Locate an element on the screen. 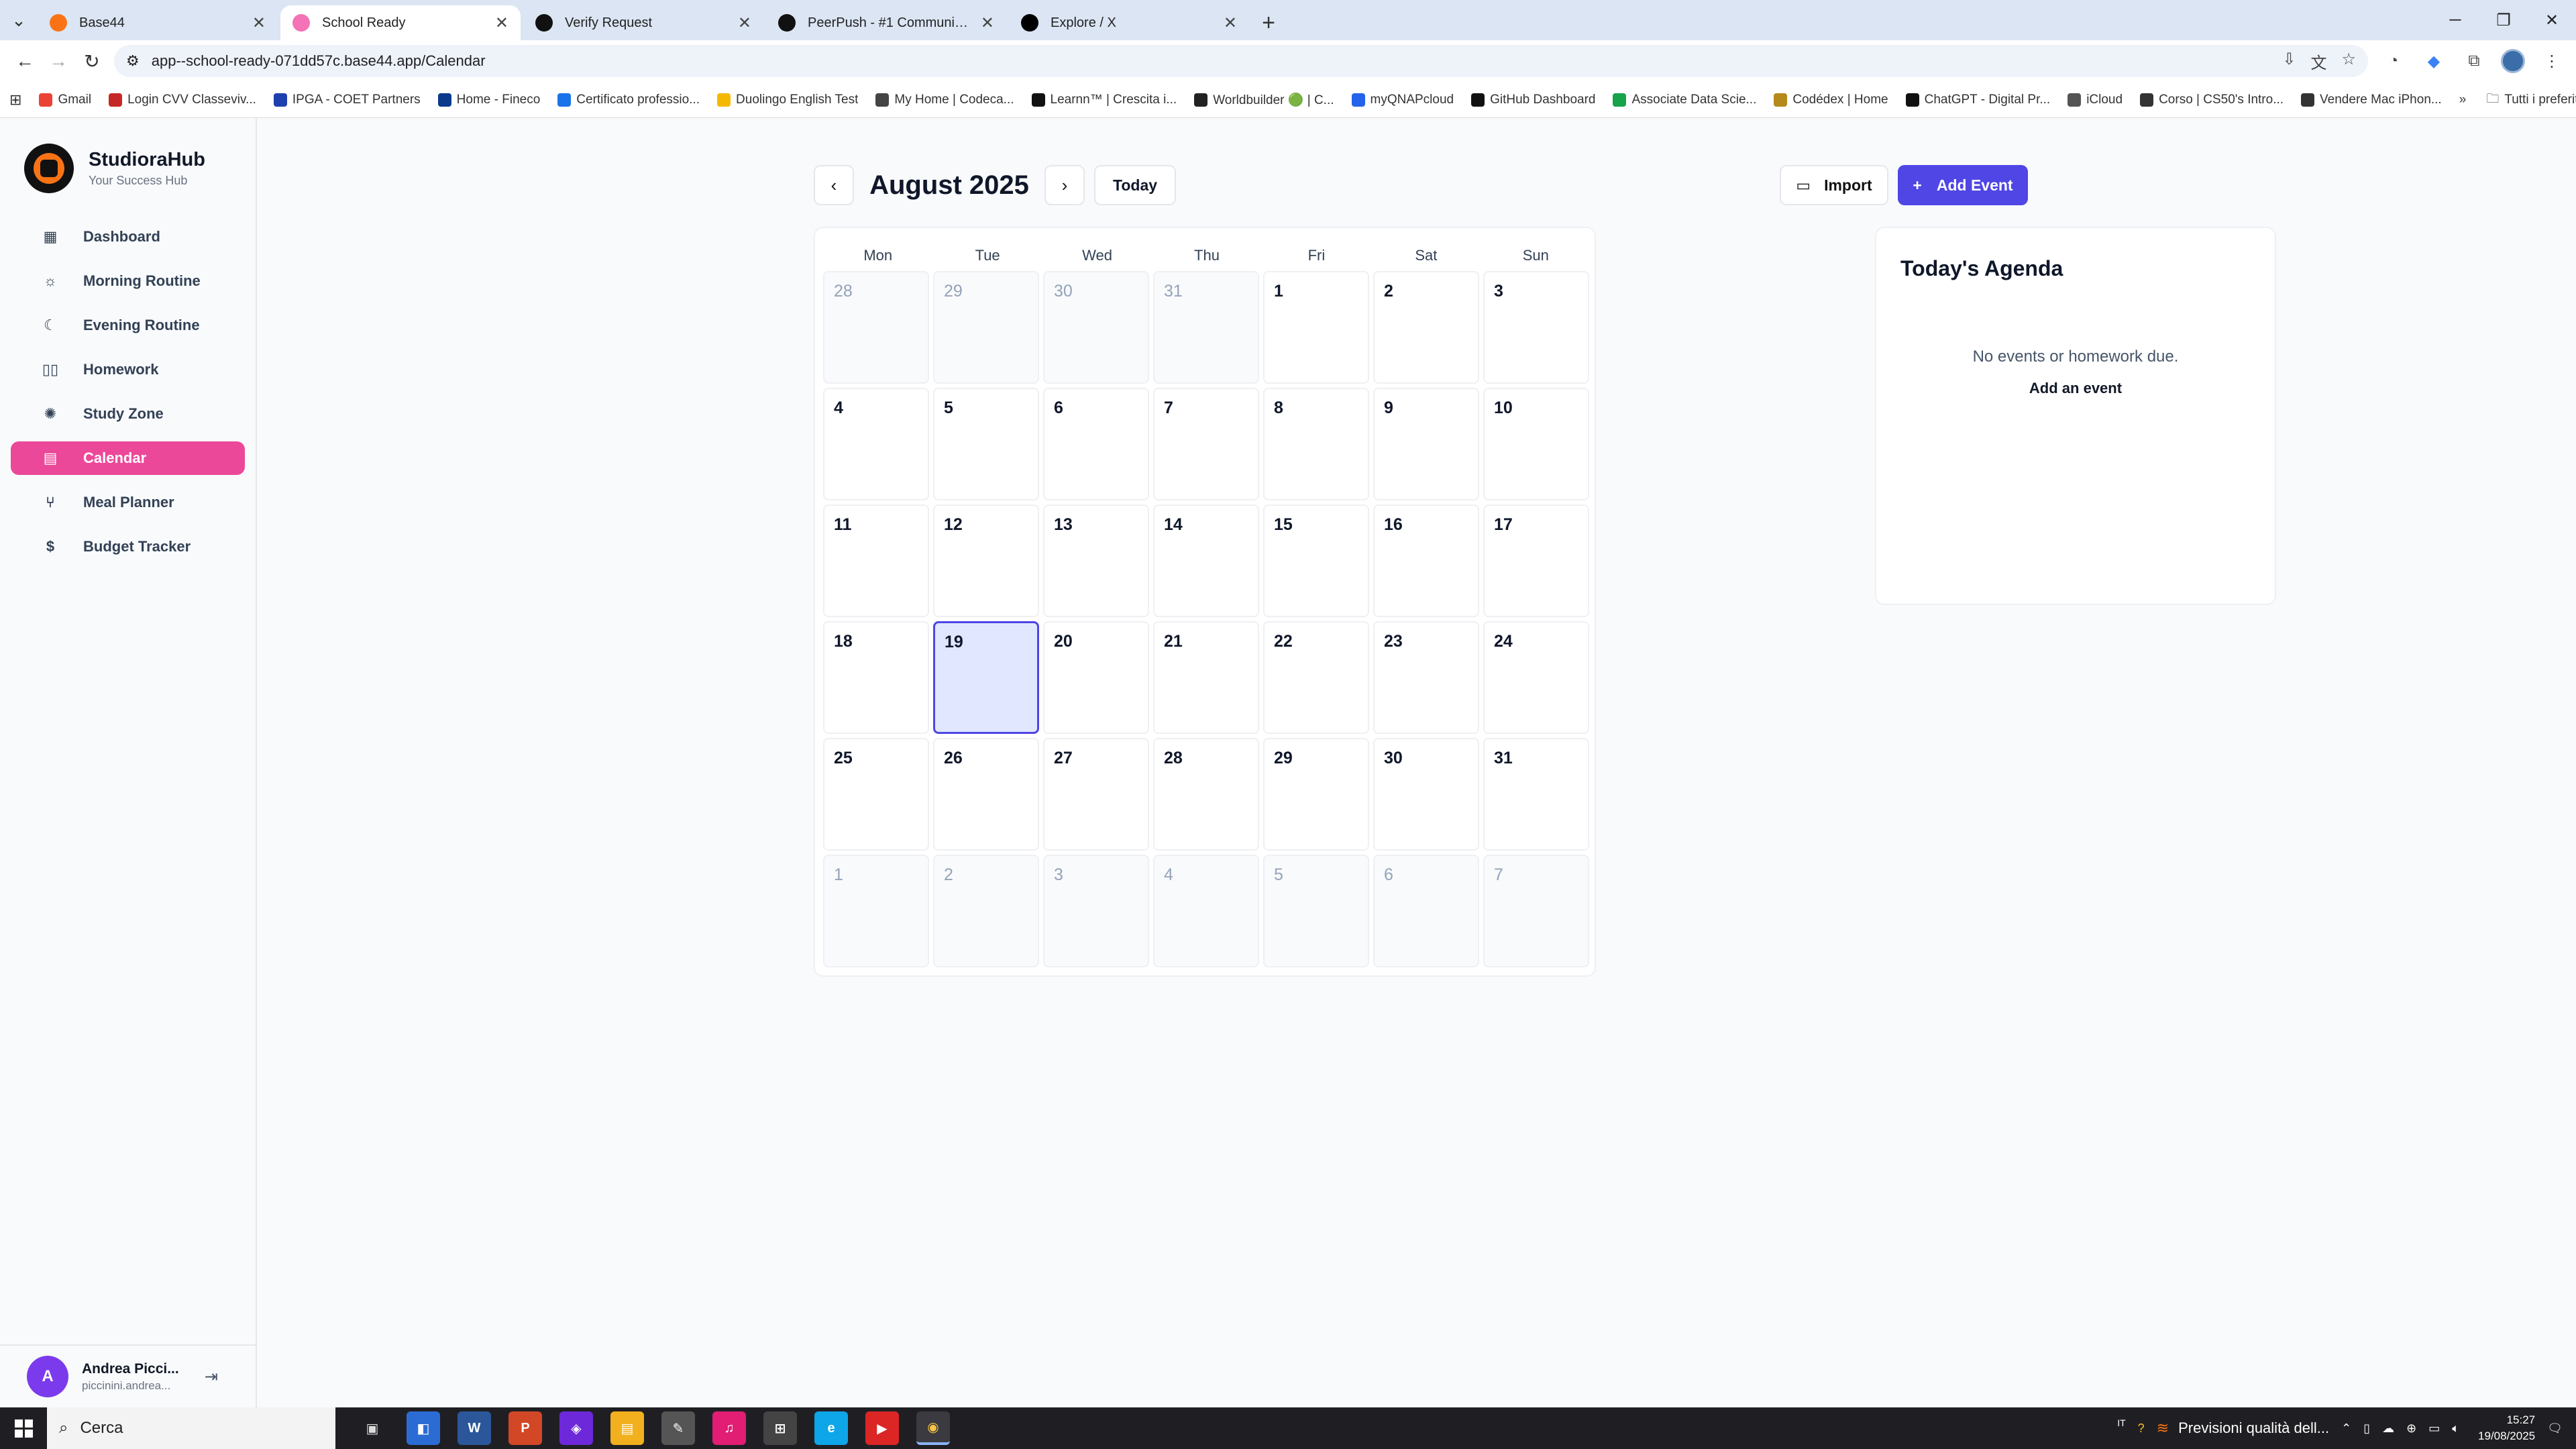  day-cell: 8 is located at coordinates (1316, 444).